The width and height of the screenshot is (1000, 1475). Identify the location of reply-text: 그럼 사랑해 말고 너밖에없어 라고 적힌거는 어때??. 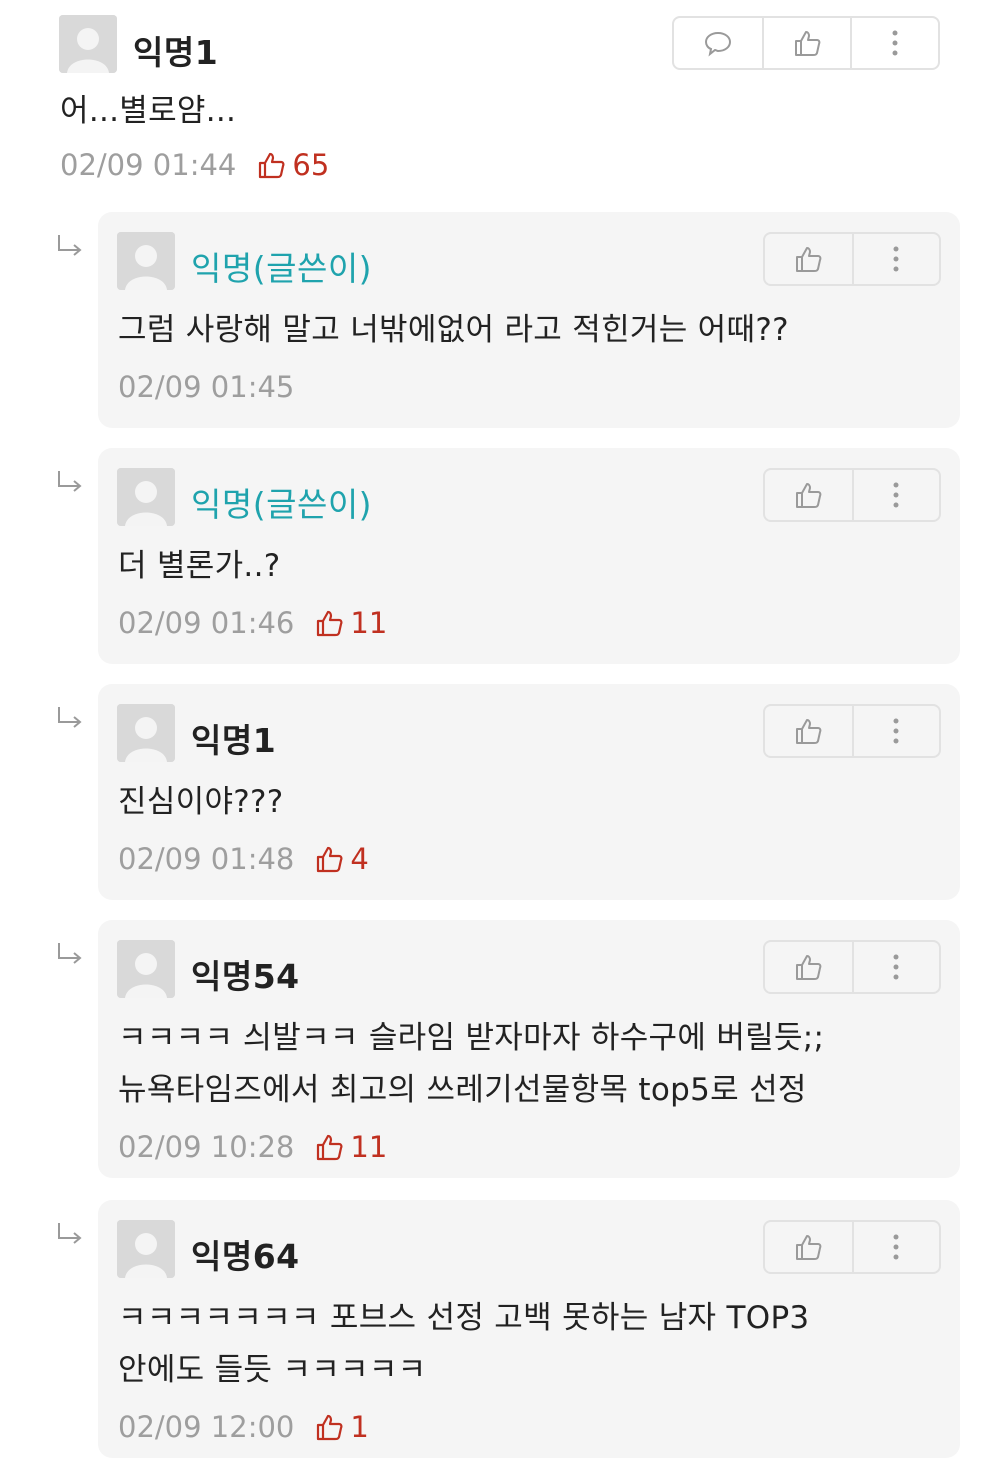
(453, 330).